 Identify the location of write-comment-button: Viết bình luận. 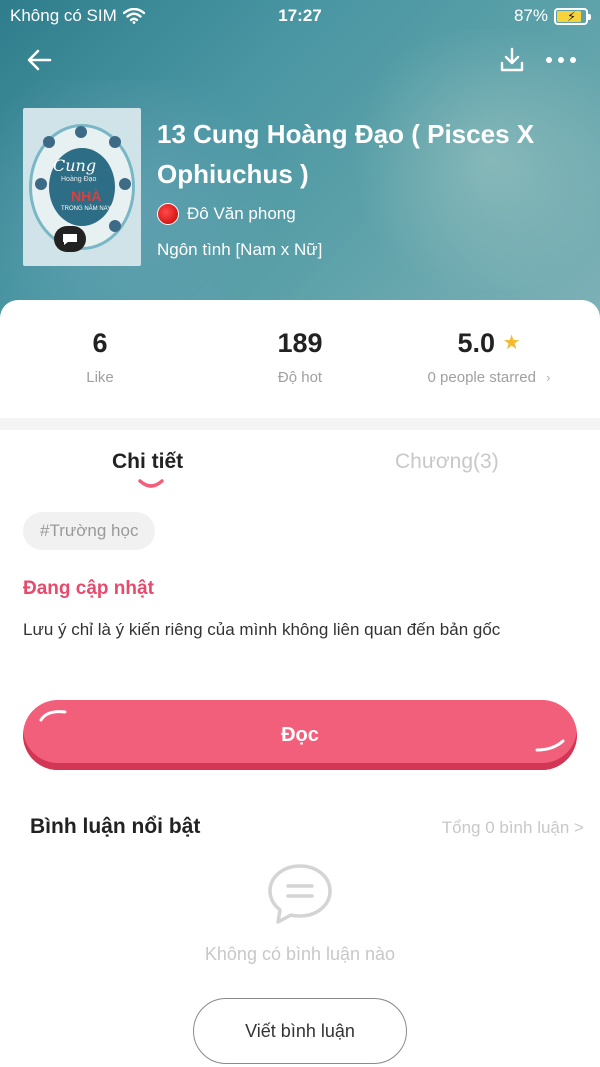
(300, 1031).